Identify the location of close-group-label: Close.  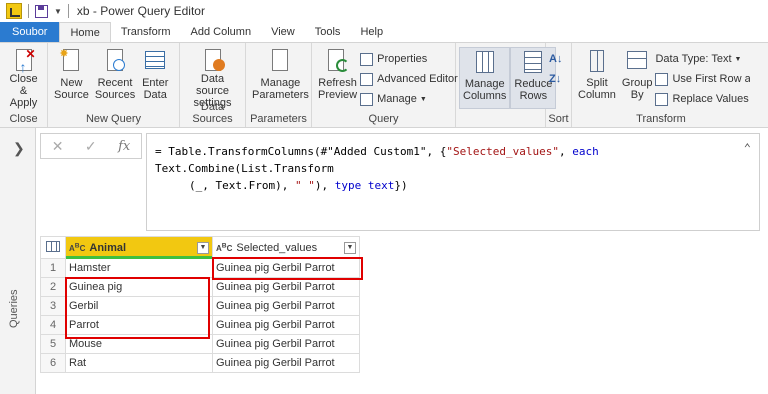
(23, 119).